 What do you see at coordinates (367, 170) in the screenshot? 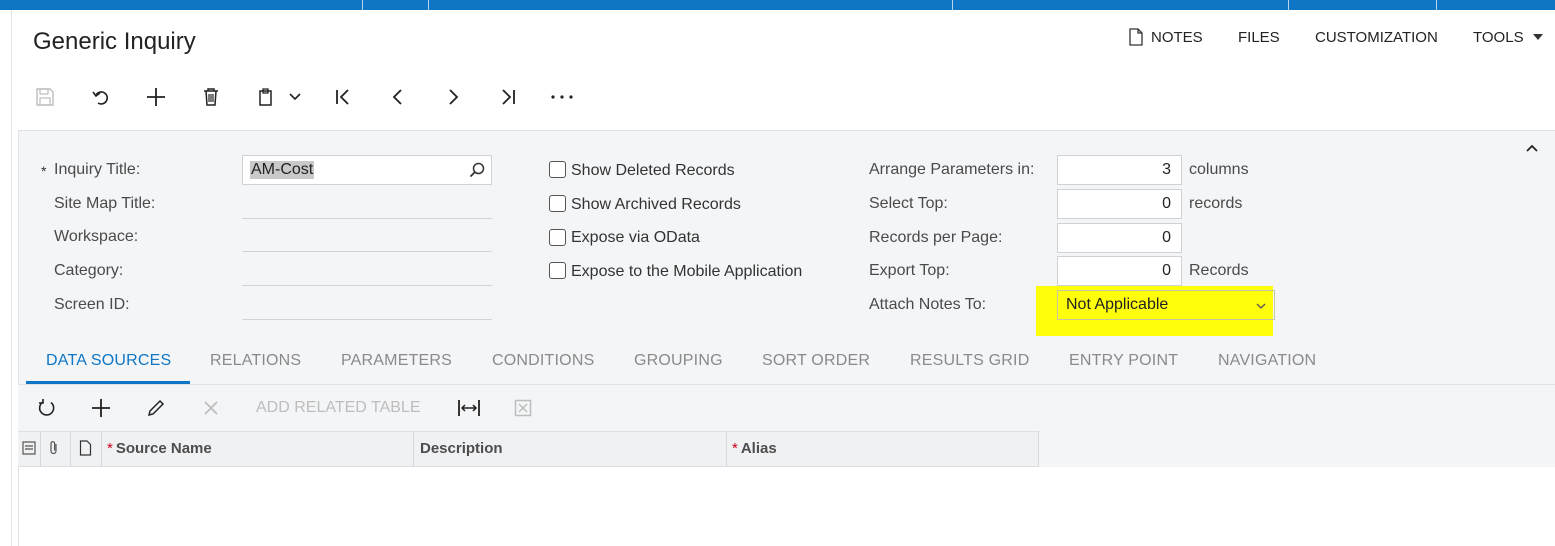
I see `inquiry-title-input: AM-Cost` at bounding box center [367, 170].